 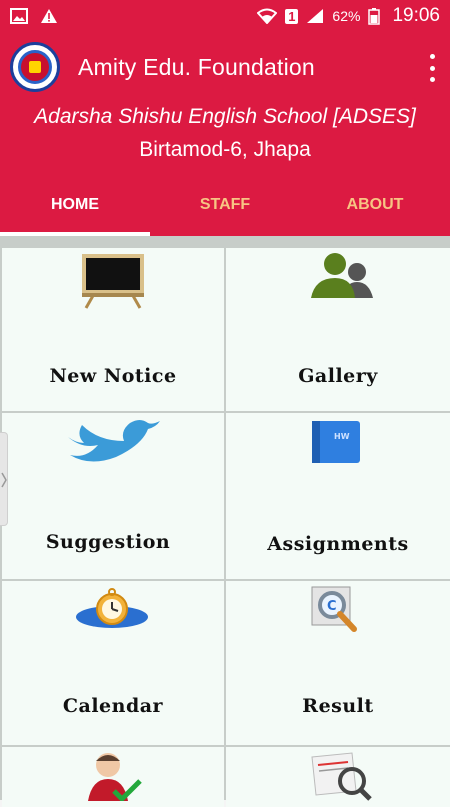 I want to click on status-bar: 1 62% 19:06, so click(x=225, y=16).